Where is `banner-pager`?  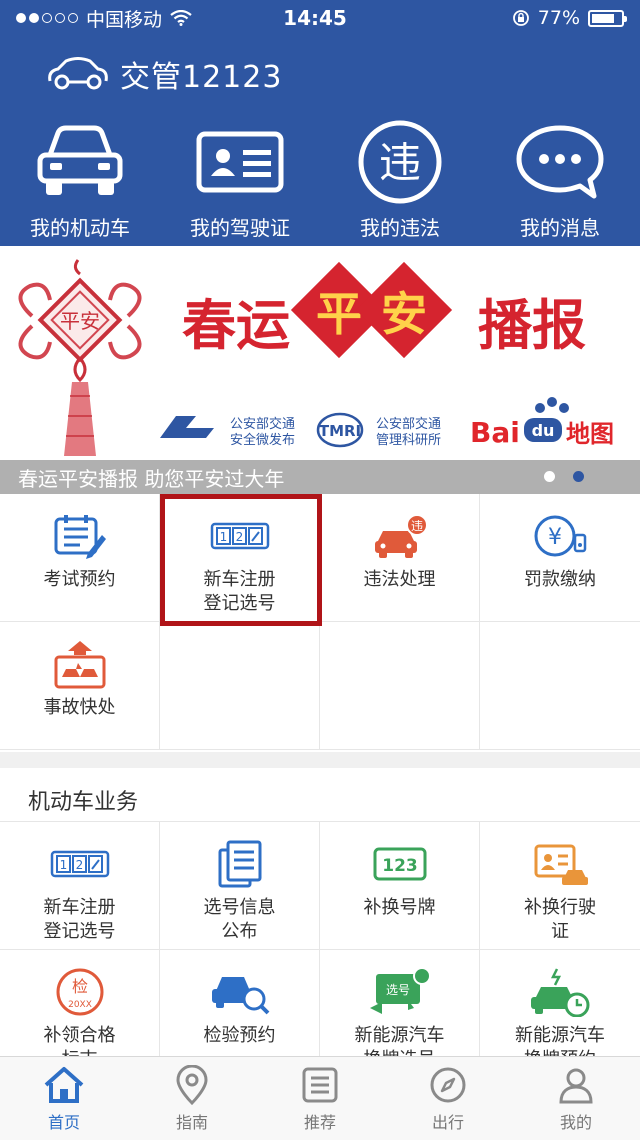 banner-pager is located at coordinates (564, 476).